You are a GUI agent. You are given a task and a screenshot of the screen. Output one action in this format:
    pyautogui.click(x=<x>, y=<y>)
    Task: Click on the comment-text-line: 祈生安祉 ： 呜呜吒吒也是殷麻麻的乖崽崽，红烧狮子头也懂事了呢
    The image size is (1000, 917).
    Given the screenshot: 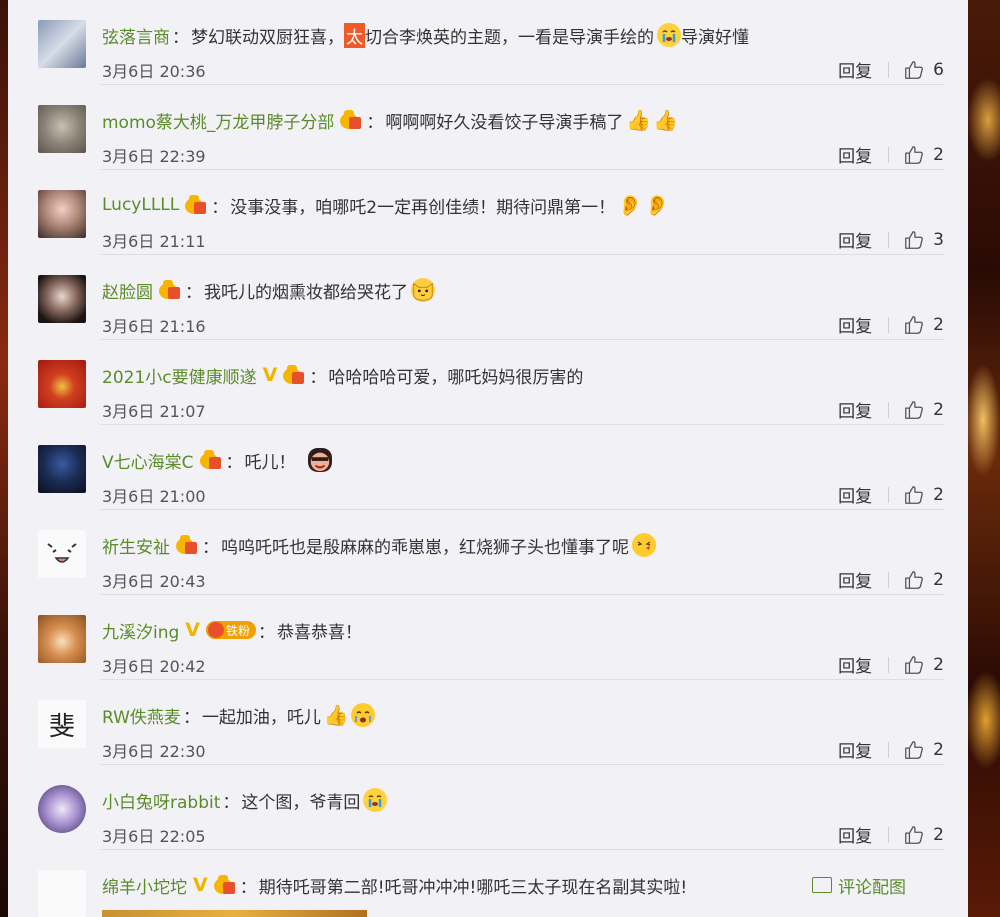 What is the action you would take?
    pyautogui.click(x=379, y=545)
    